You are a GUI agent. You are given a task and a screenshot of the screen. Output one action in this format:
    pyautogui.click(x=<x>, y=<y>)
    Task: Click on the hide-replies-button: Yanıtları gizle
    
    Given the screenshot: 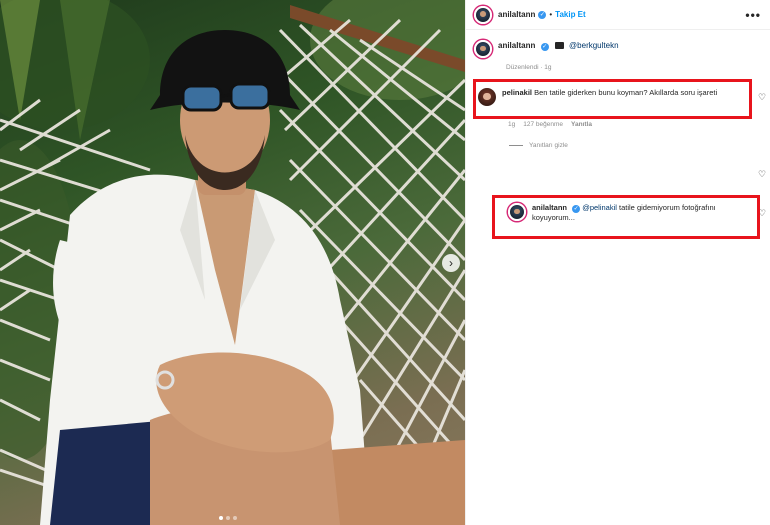 What is the action you would take?
    pyautogui.click(x=538, y=145)
    